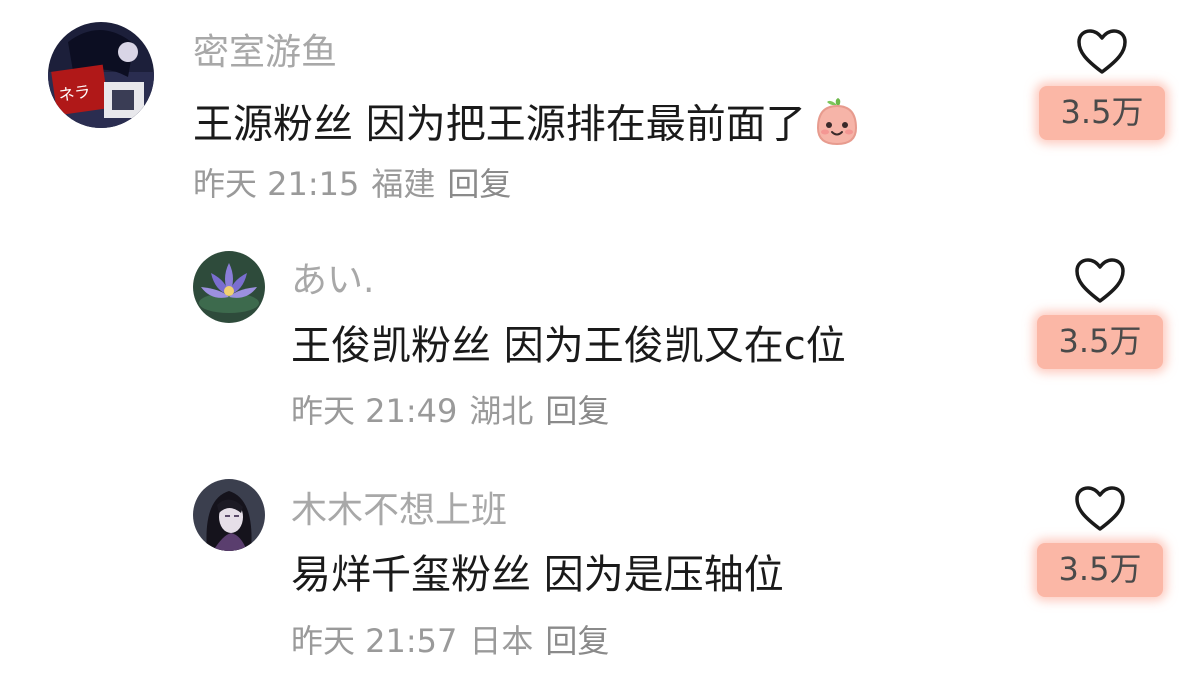 The height and width of the screenshot is (693, 1179). Describe the element at coordinates (276, 184) in the screenshot. I see `timestamp: 昨天 21:15` at that location.